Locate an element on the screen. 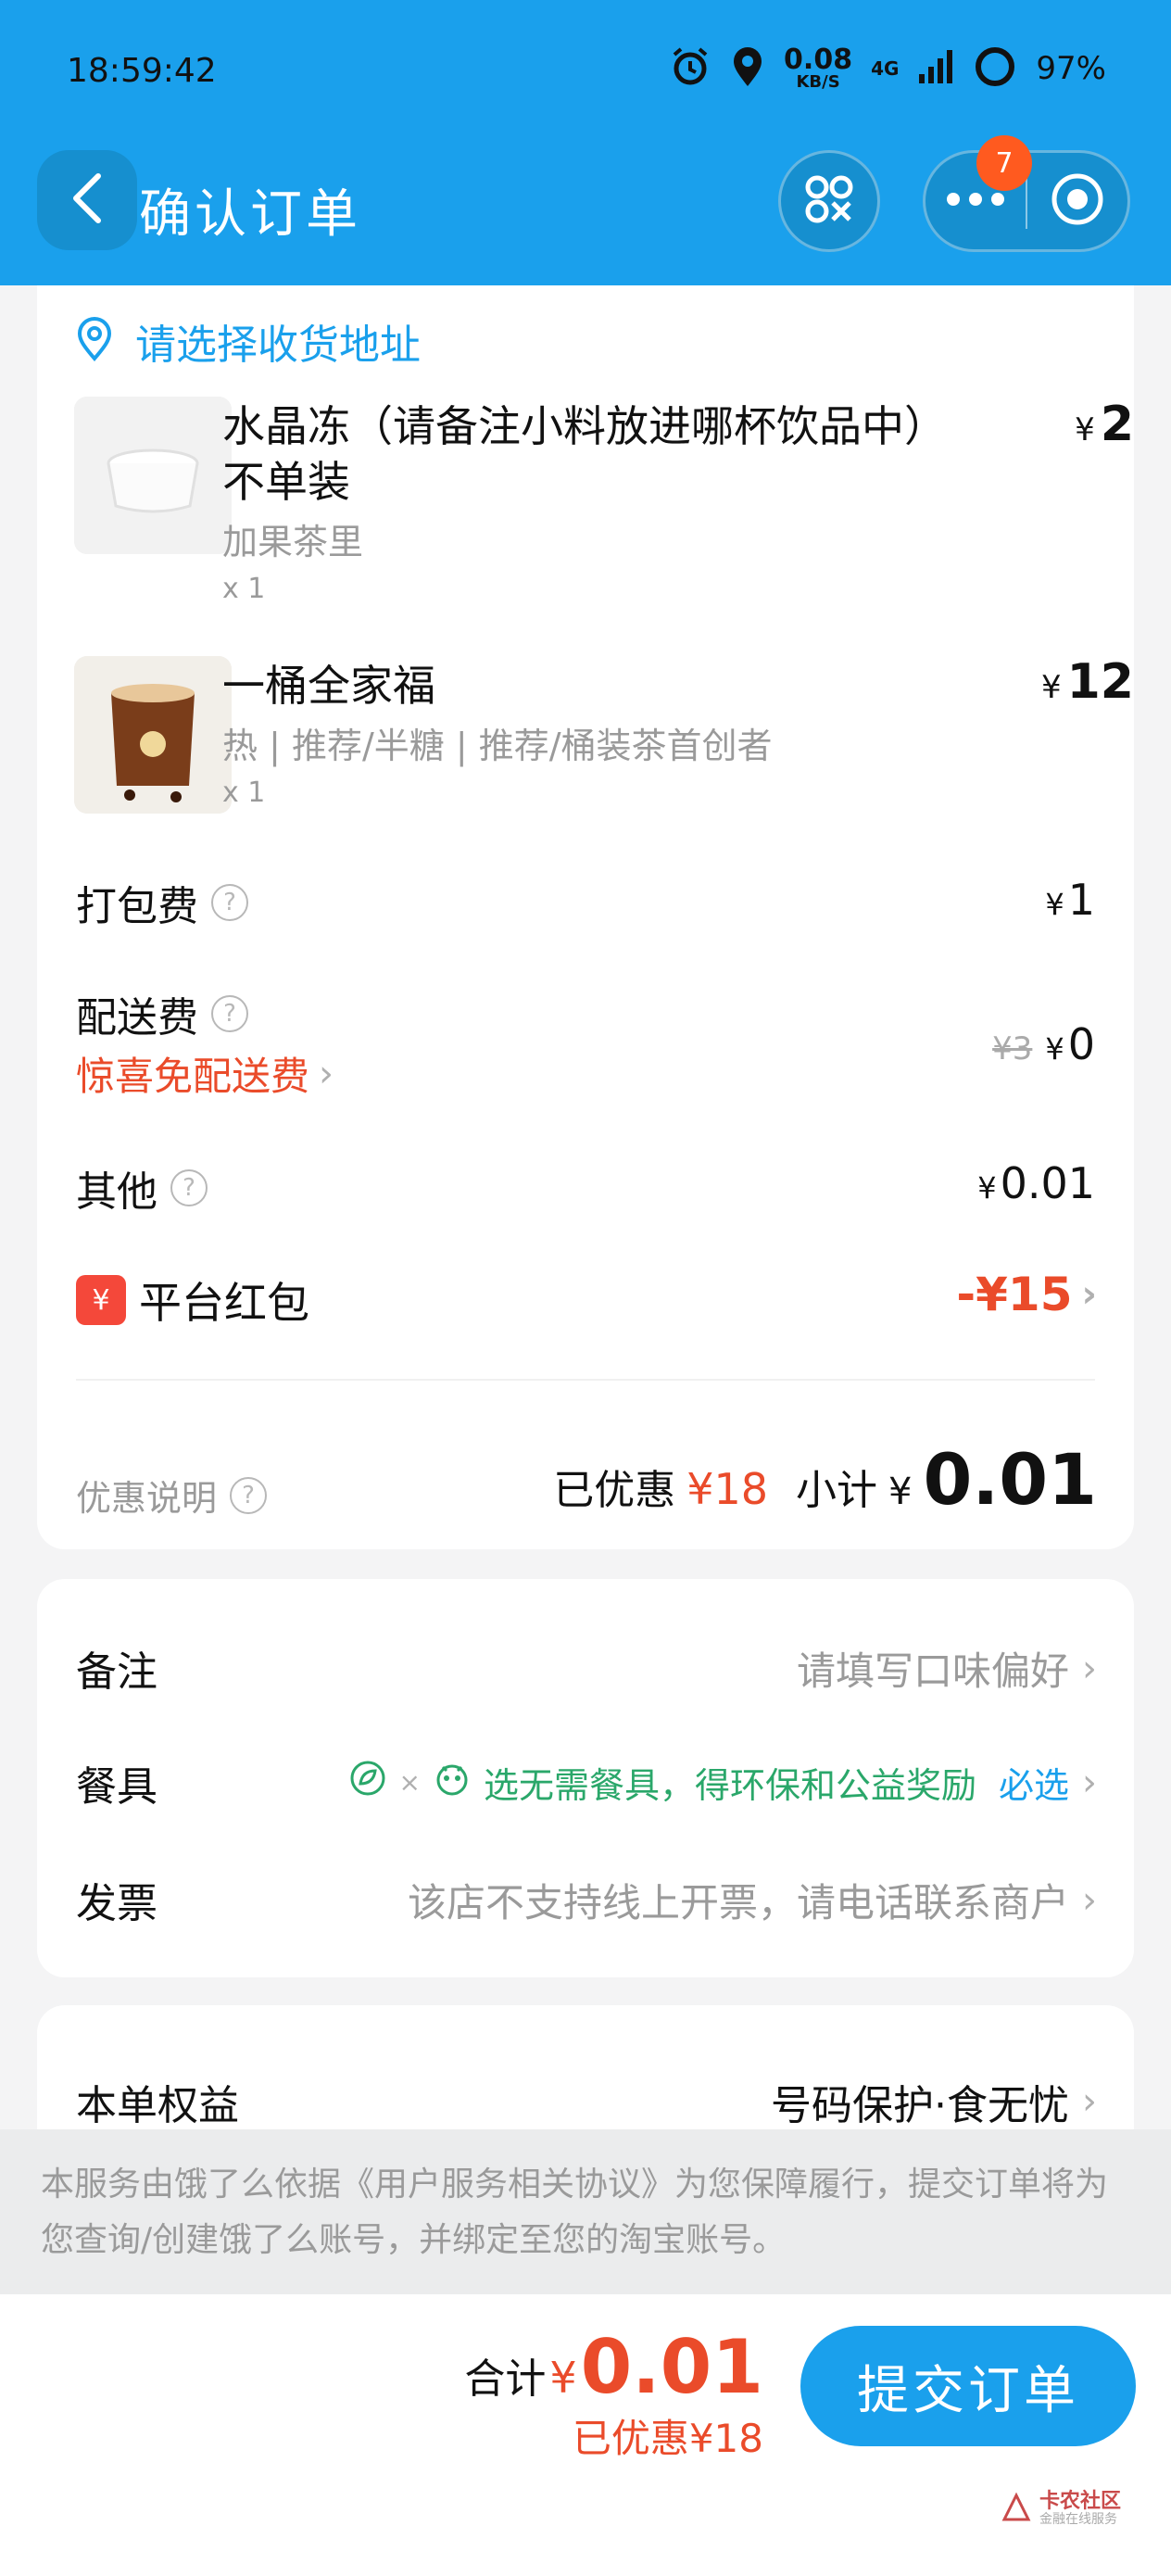  delivery-fee-text: 配送费 is located at coordinates (137, 1018).